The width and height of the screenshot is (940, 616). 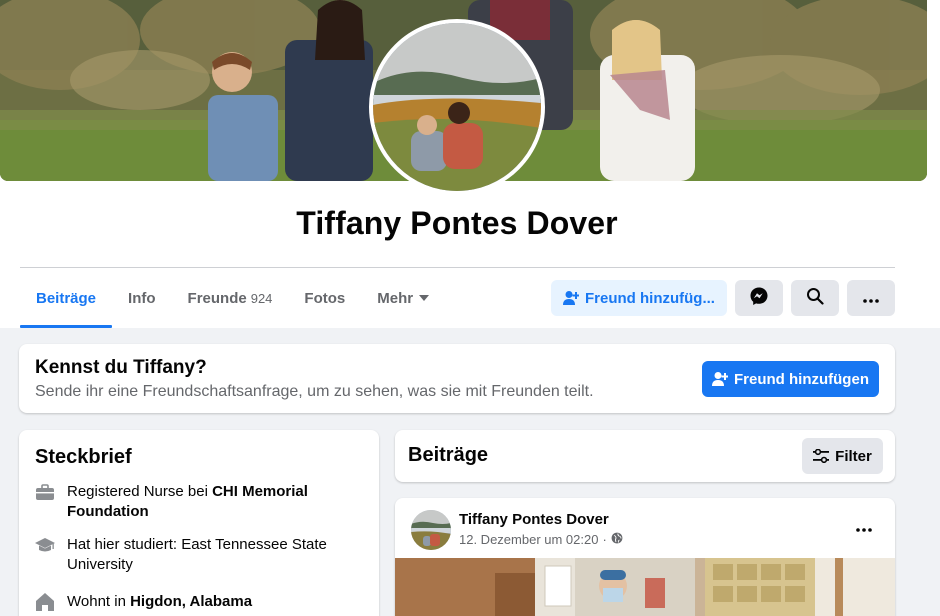 I want to click on search-icon, so click(x=815, y=298).